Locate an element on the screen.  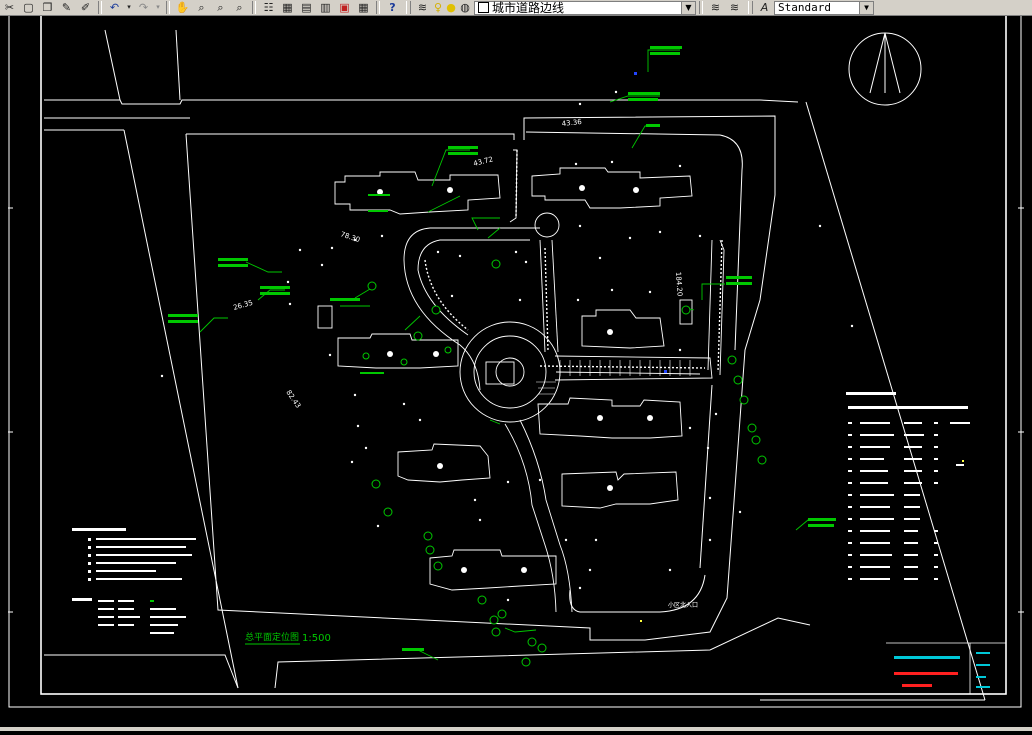
match-layer-icon: ≋ is located at coordinates (715, 7).